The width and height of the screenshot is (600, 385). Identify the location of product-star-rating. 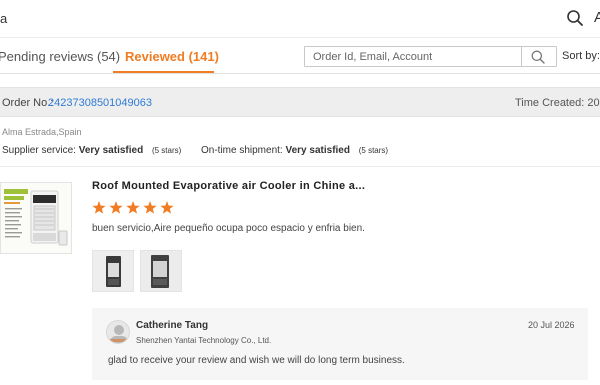
(134, 209).